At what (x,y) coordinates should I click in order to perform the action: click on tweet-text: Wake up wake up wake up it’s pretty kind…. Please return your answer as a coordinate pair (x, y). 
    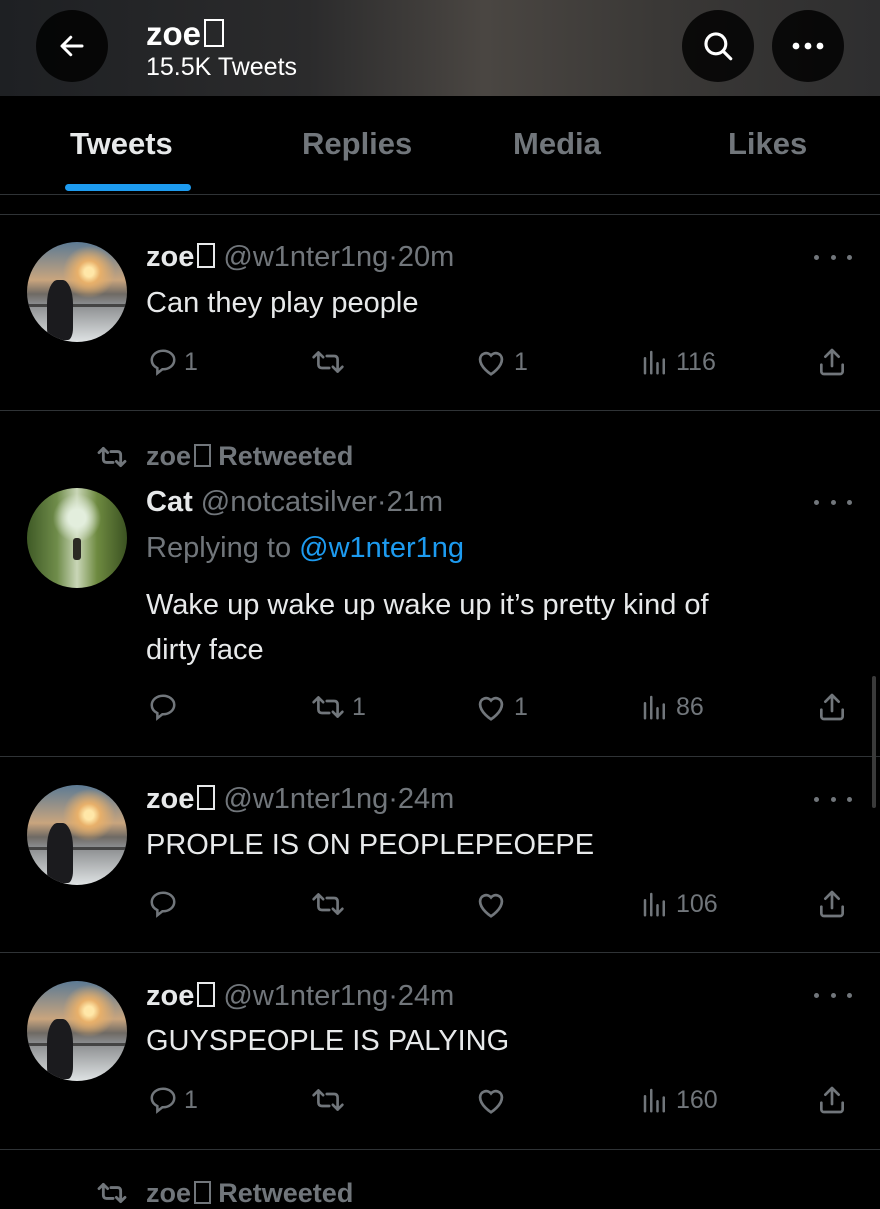
    Looking at the image, I should click on (427, 605).